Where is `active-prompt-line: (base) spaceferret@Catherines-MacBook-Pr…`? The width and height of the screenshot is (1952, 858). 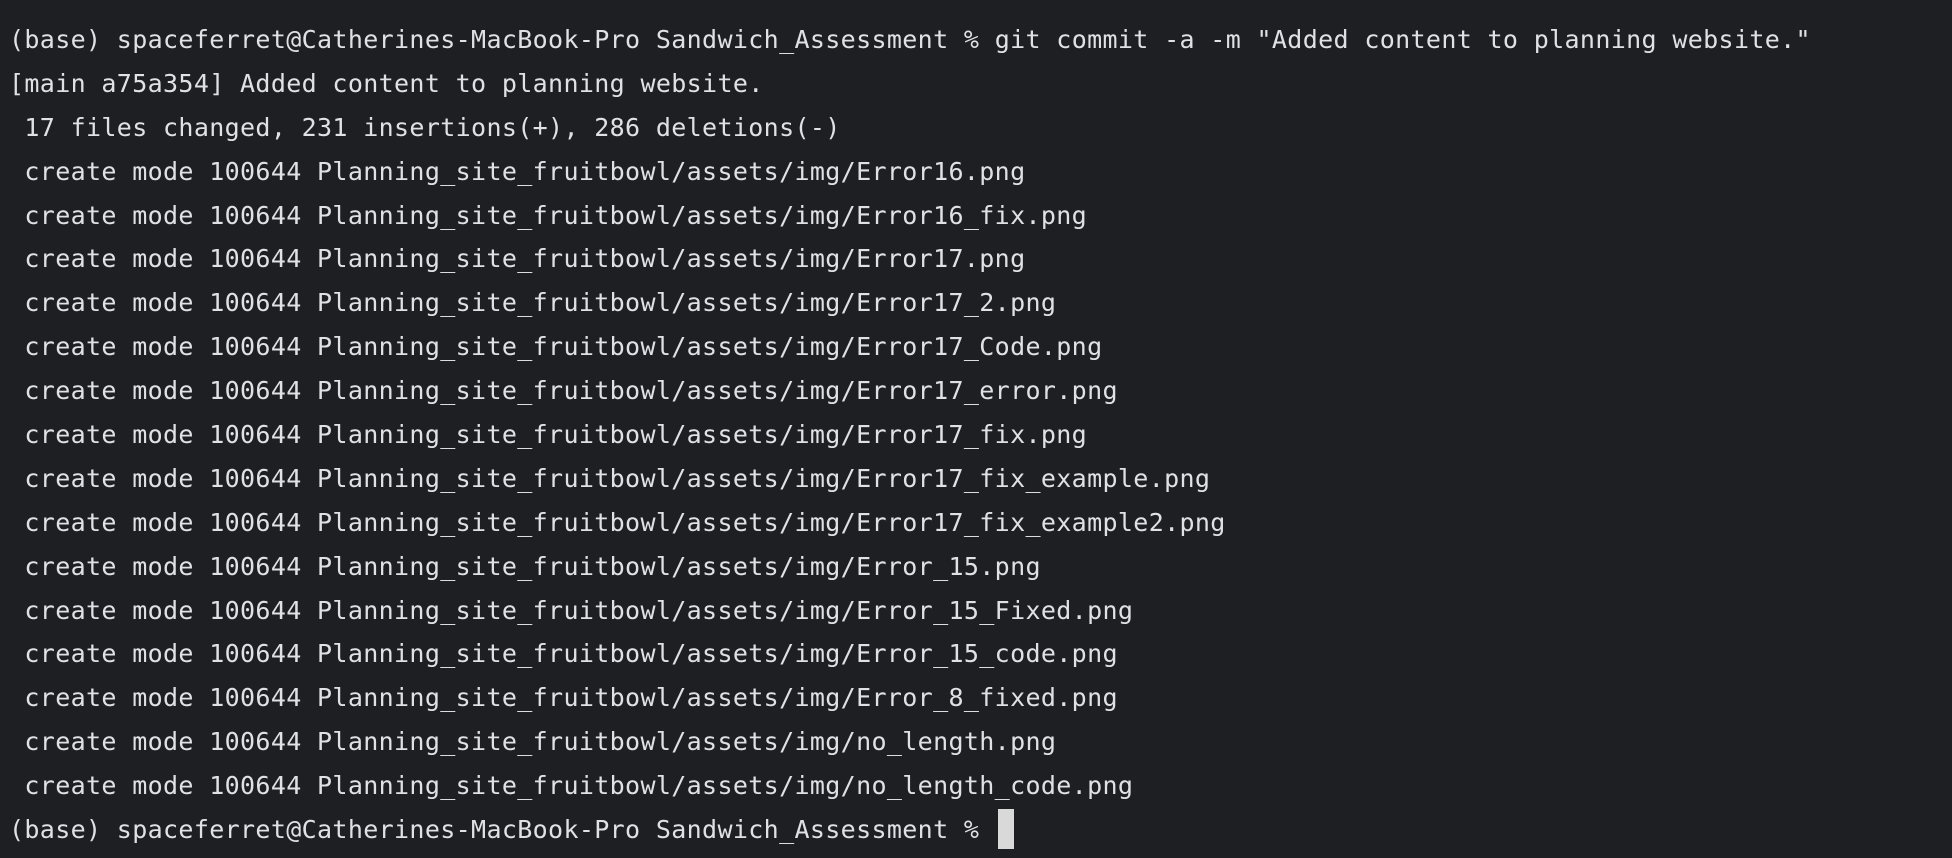
active-prompt-line: (base) spaceferret@Catherines-MacBook-Pr… is located at coordinates (980, 830).